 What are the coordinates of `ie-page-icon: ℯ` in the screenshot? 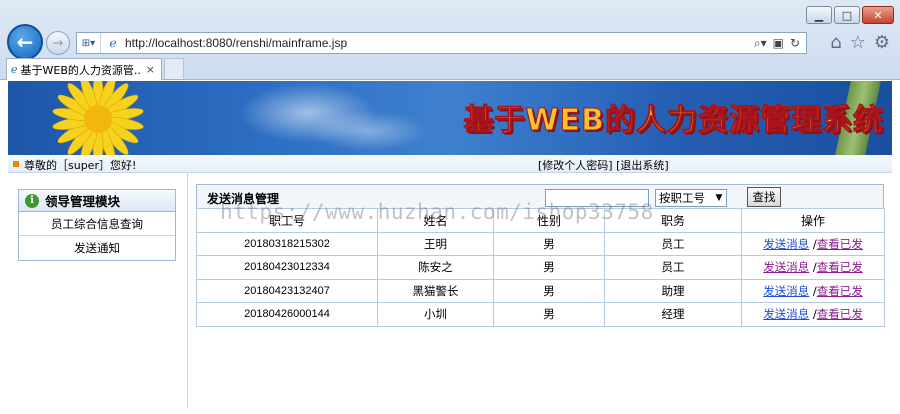 It's located at (113, 43).